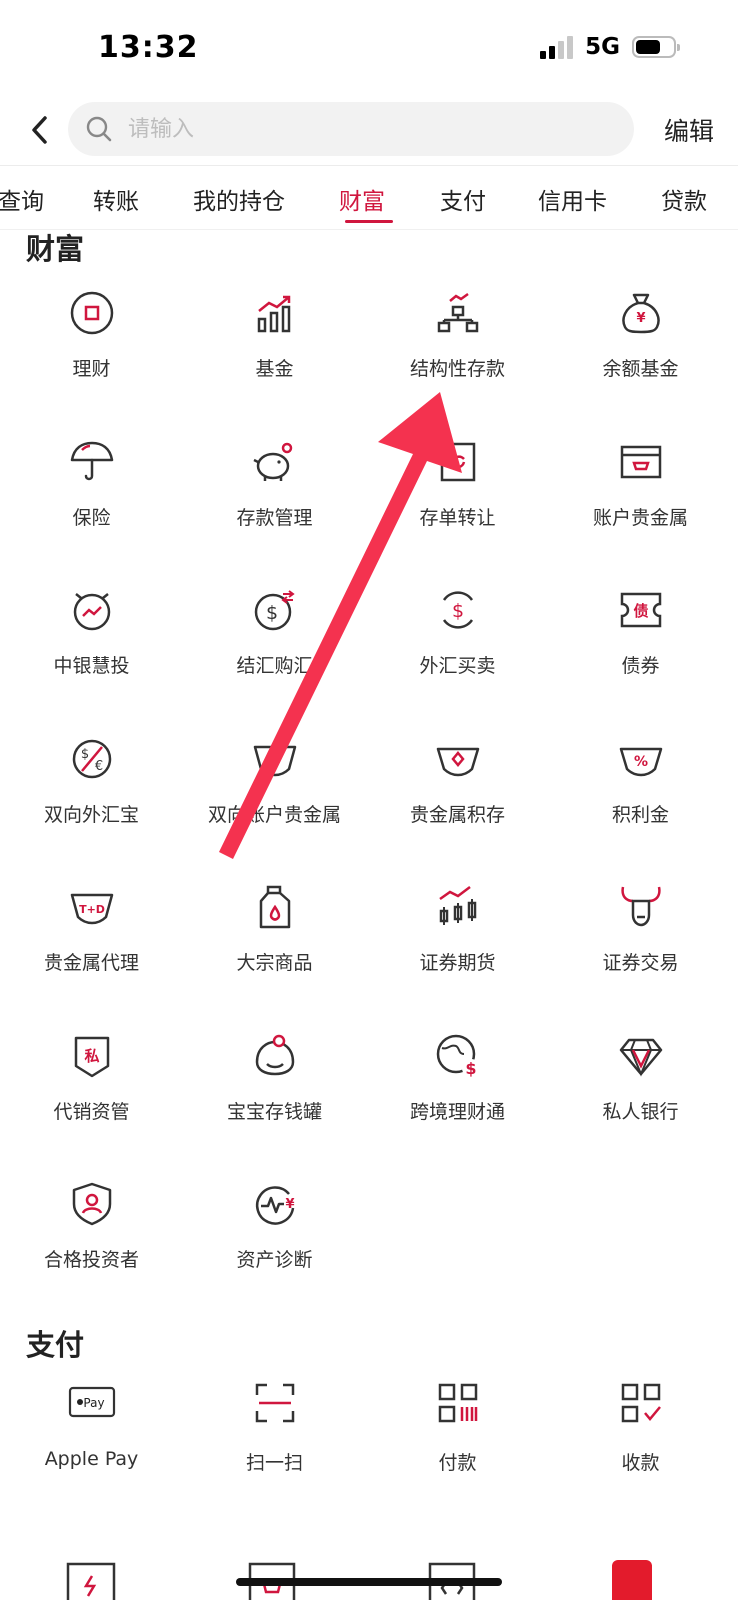 This screenshot has width=738, height=1600. What do you see at coordinates (602, 47) in the screenshot?
I see `network-type: 5G` at bounding box center [602, 47].